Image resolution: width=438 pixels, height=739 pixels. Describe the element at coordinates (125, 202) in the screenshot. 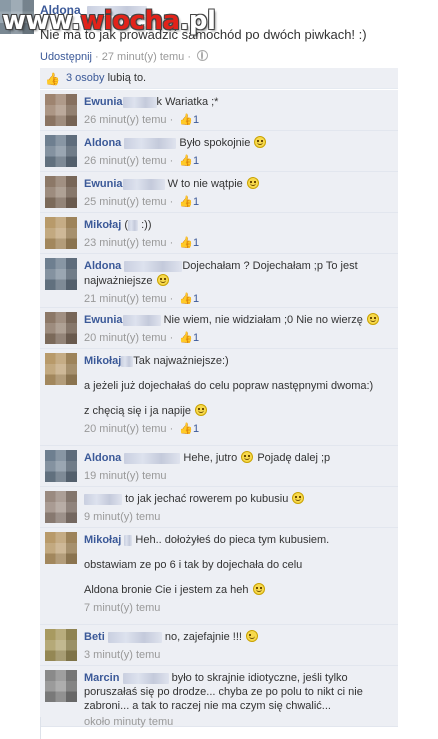

I see `comment-timestamp: 25 minut(y) temu` at that location.